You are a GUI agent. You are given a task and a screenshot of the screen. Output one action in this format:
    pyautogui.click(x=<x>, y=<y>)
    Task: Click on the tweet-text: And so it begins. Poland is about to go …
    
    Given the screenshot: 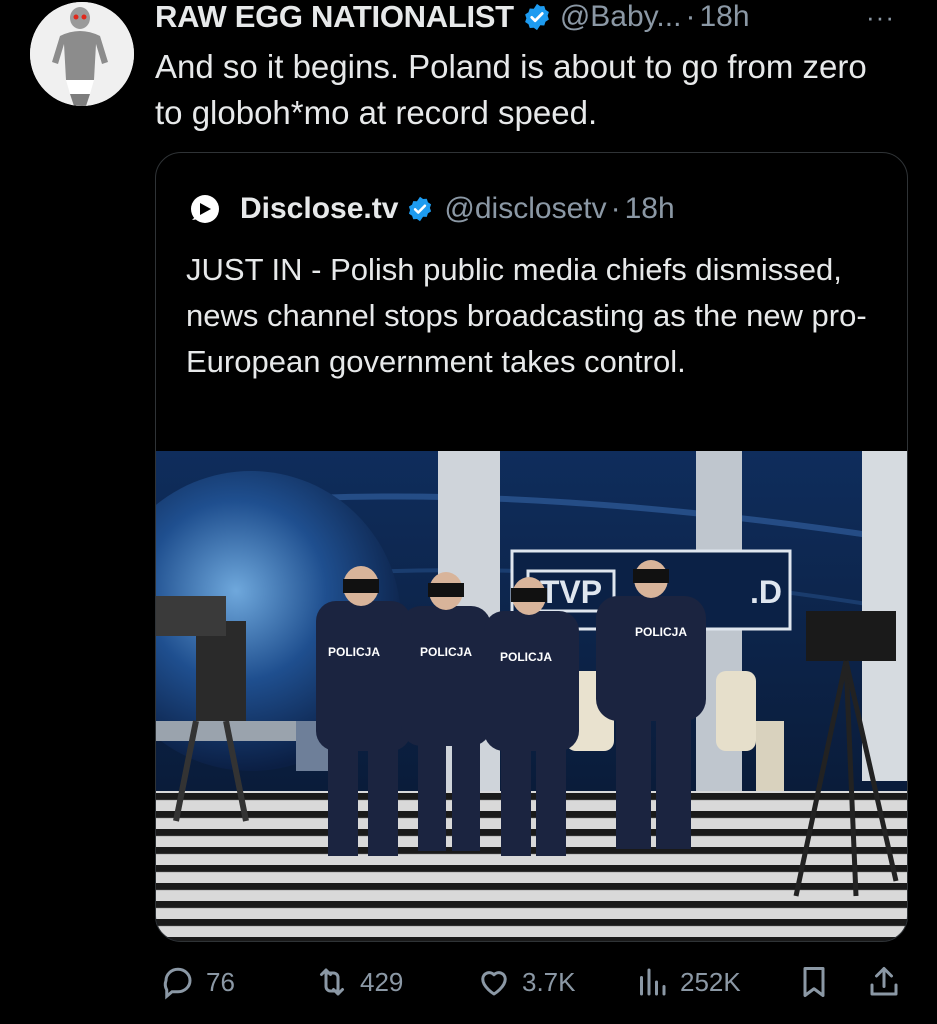 What is the action you would take?
    pyautogui.click(x=511, y=89)
    